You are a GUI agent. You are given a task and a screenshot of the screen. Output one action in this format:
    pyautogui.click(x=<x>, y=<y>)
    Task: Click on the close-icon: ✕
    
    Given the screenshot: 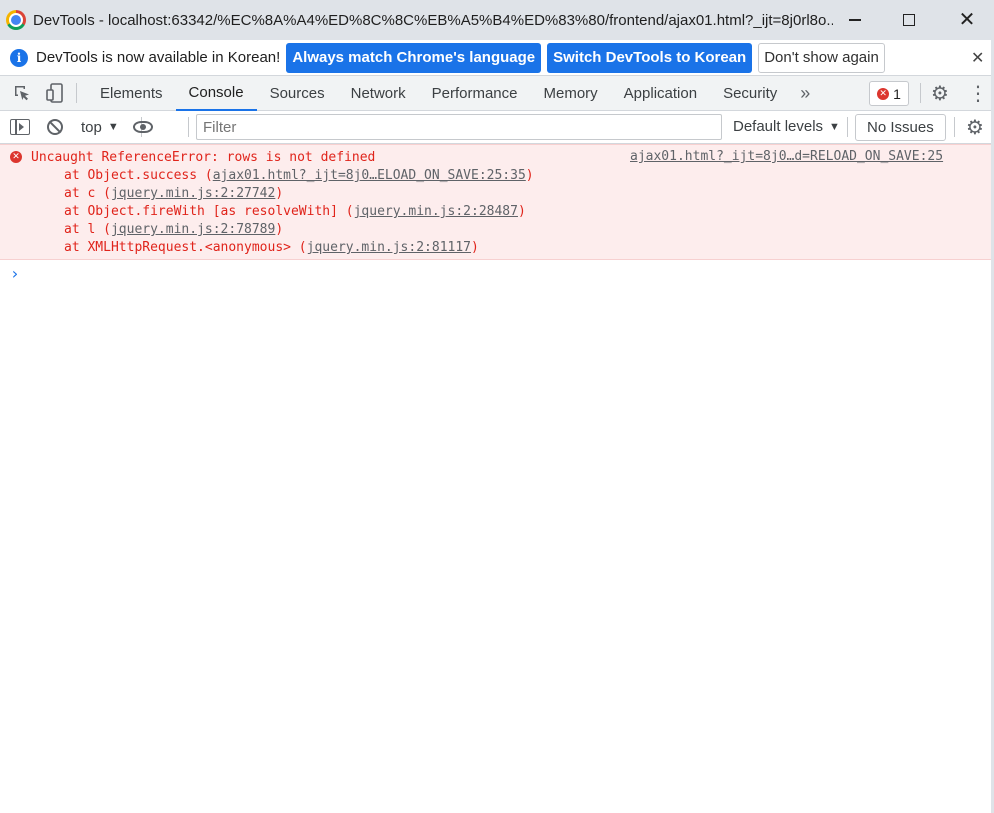 What is the action you would take?
    pyautogui.click(x=967, y=20)
    